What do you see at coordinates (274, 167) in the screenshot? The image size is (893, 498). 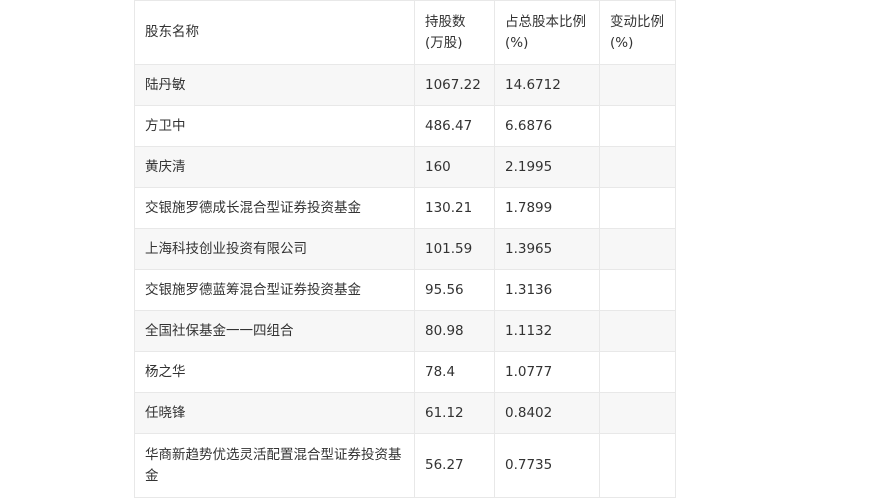 I see `cell-shareholder-name: 黄庆清` at bounding box center [274, 167].